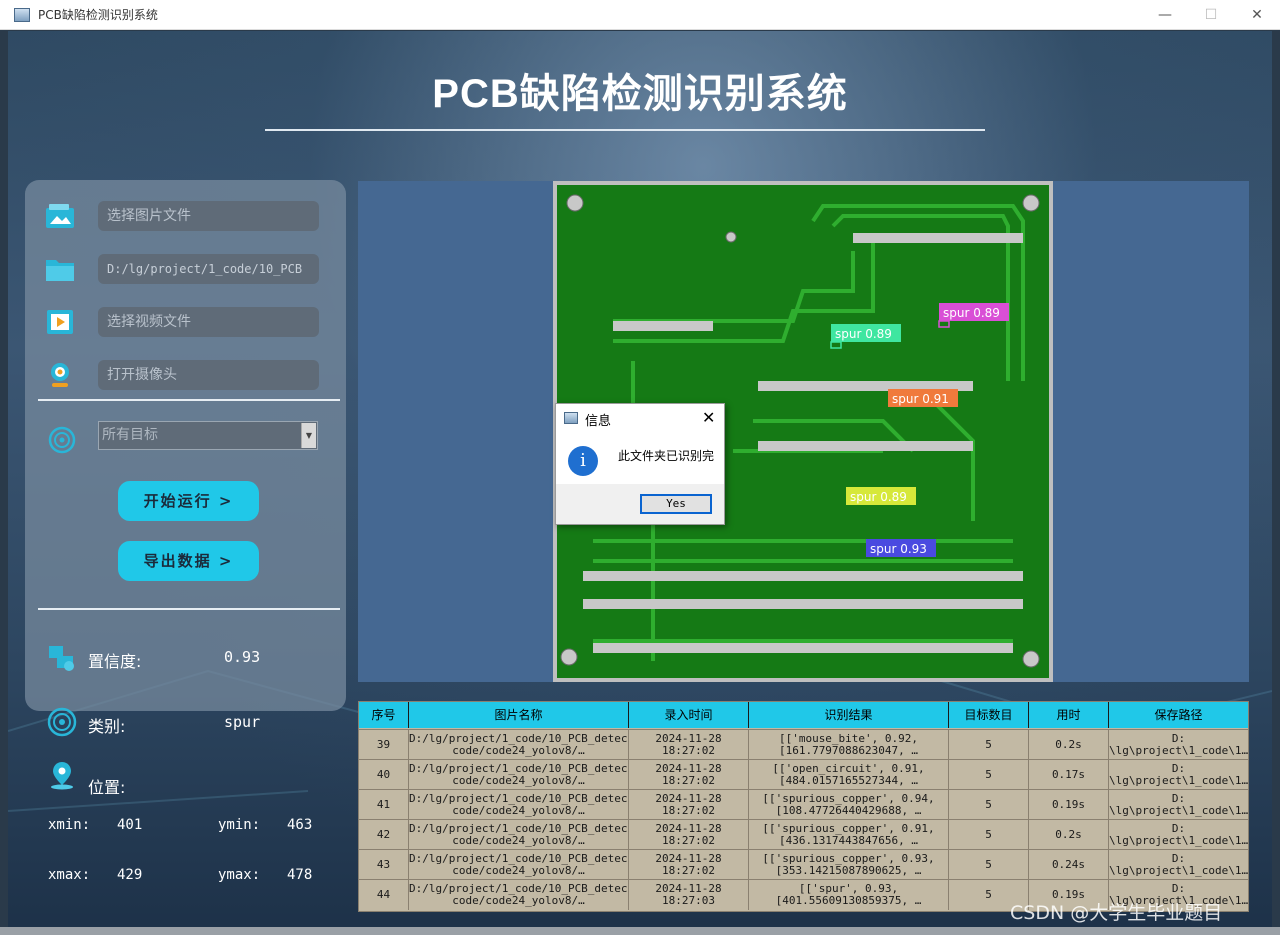  What do you see at coordinates (849, 715) in the screenshot?
I see `col-header-result: 识别结果` at bounding box center [849, 715].